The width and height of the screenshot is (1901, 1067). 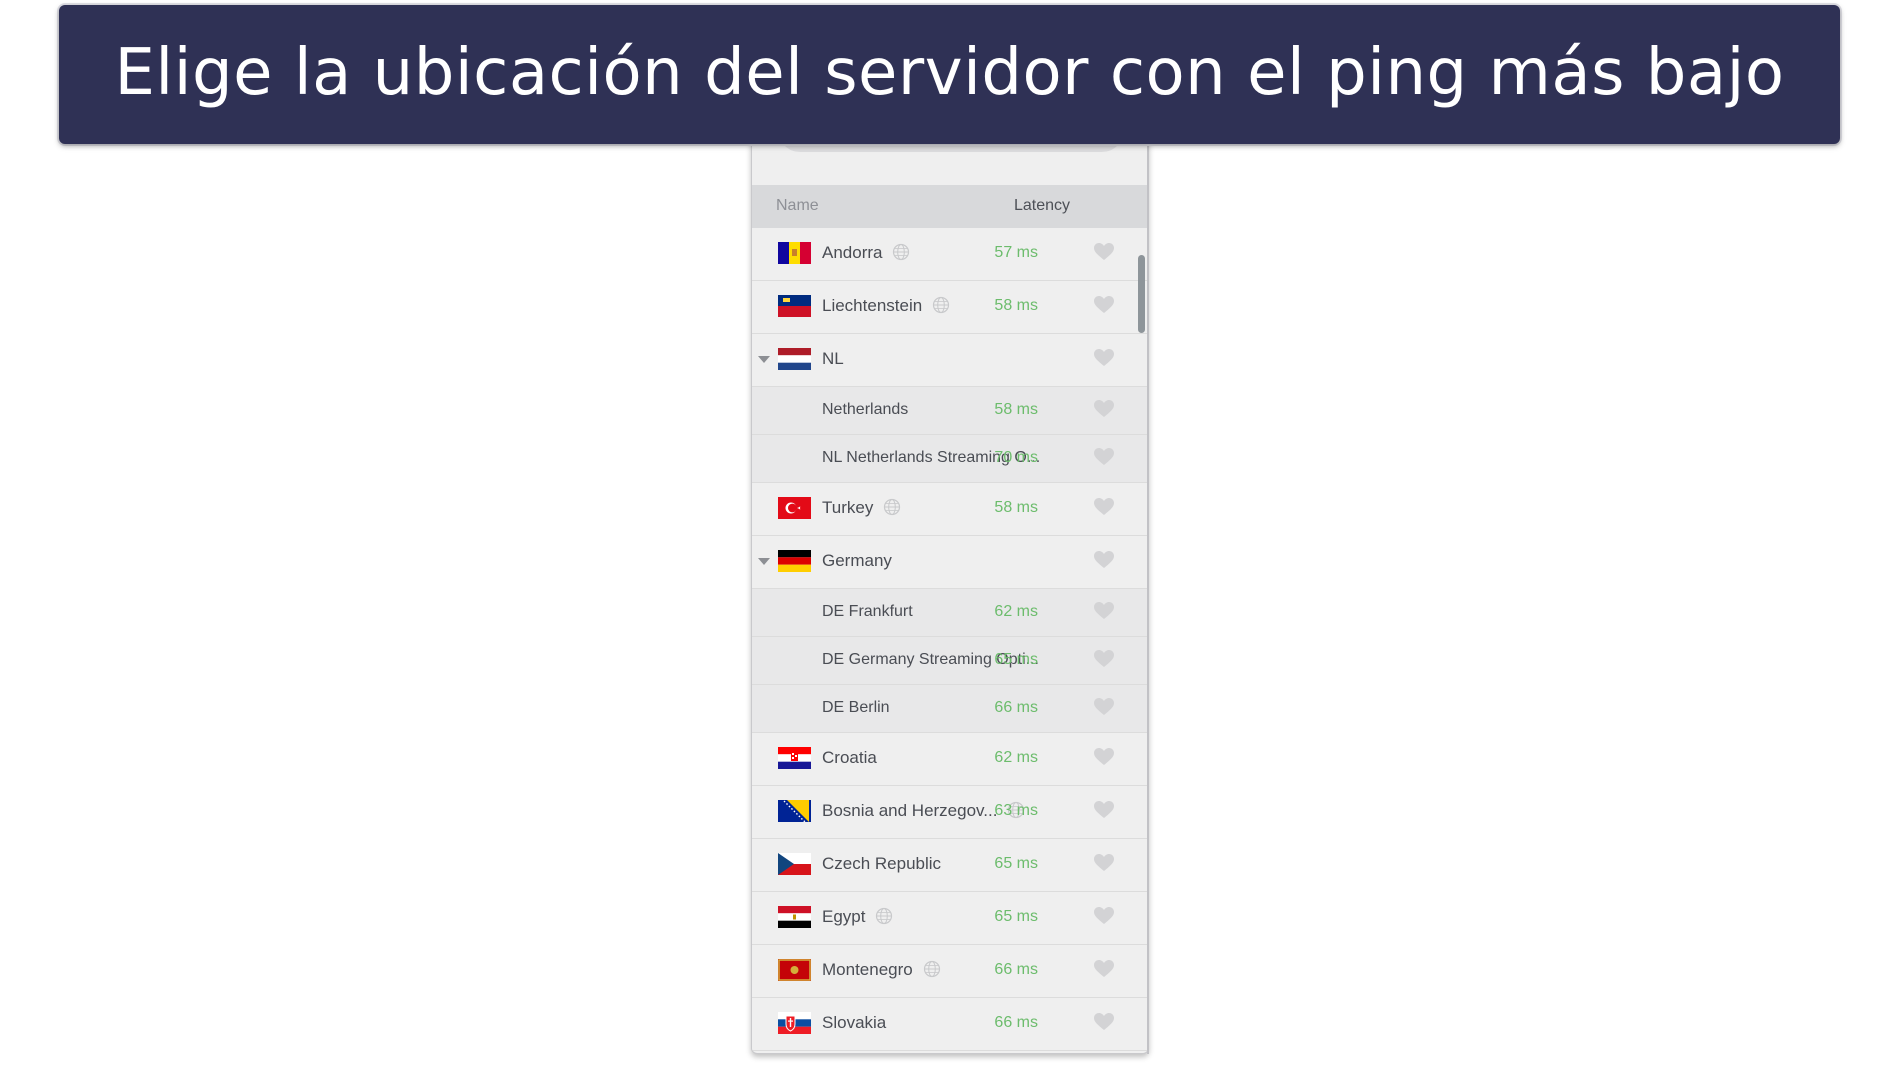 What do you see at coordinates (882, 863) in the screenshot?
I see `server-name: Czech Republic` at bounding box center [882, 863].